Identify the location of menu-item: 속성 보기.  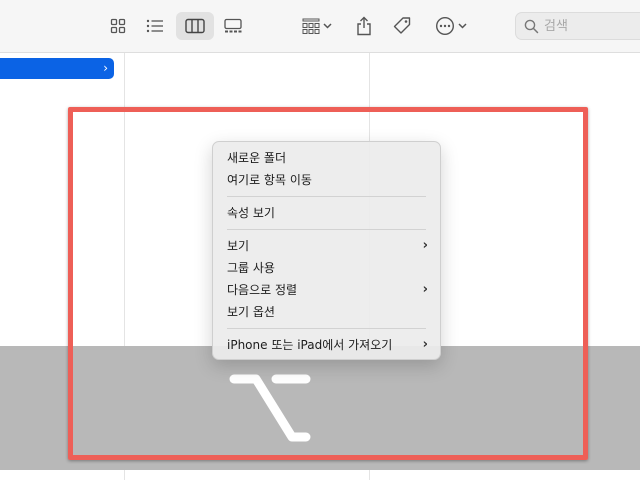
(326, 213).